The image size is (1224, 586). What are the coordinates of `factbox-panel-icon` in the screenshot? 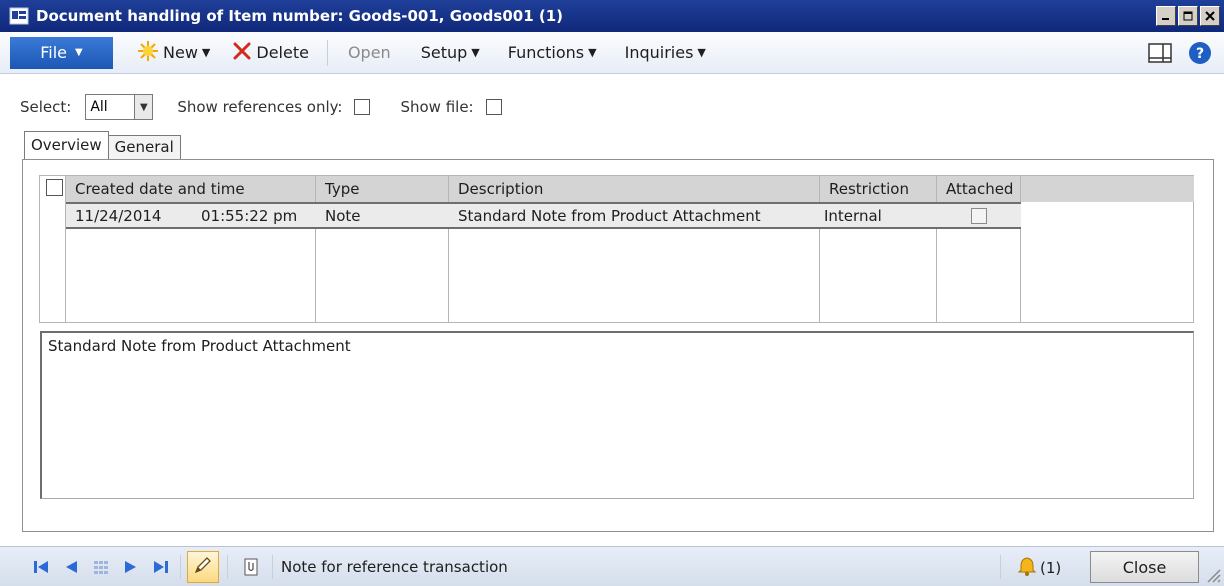 It's located at (1160, 55).